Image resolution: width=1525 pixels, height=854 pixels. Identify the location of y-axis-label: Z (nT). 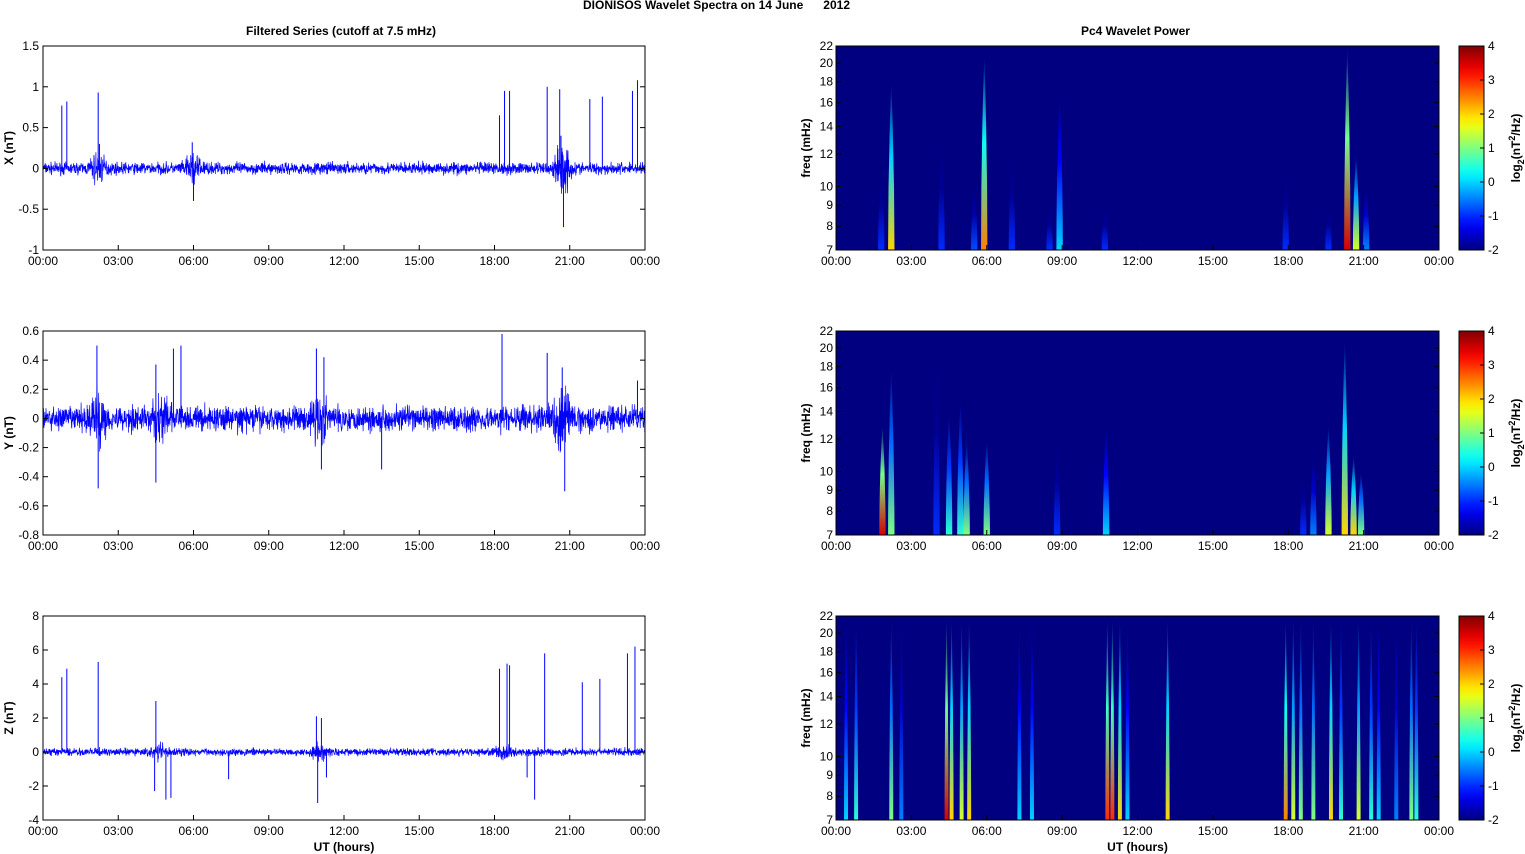
(9, 717).